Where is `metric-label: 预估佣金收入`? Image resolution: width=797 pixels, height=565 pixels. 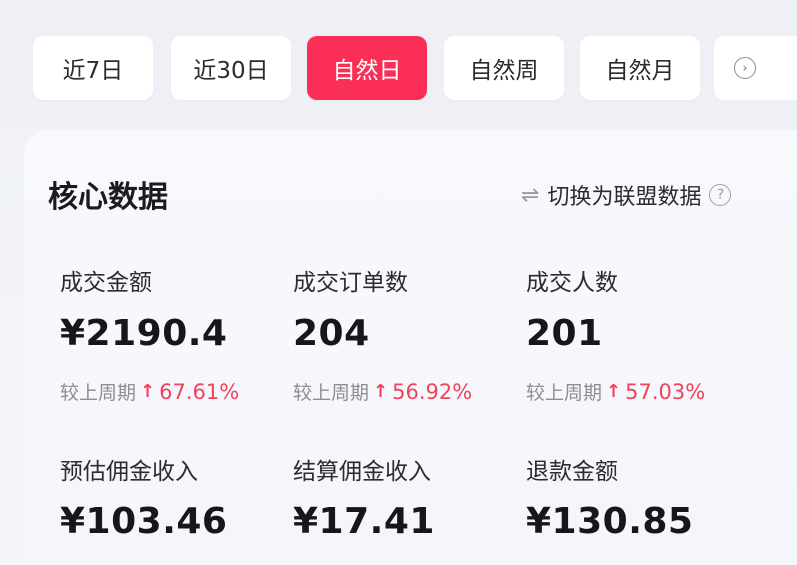 metric-label: 预估佣金收入 is located at coordinates (129, 472).